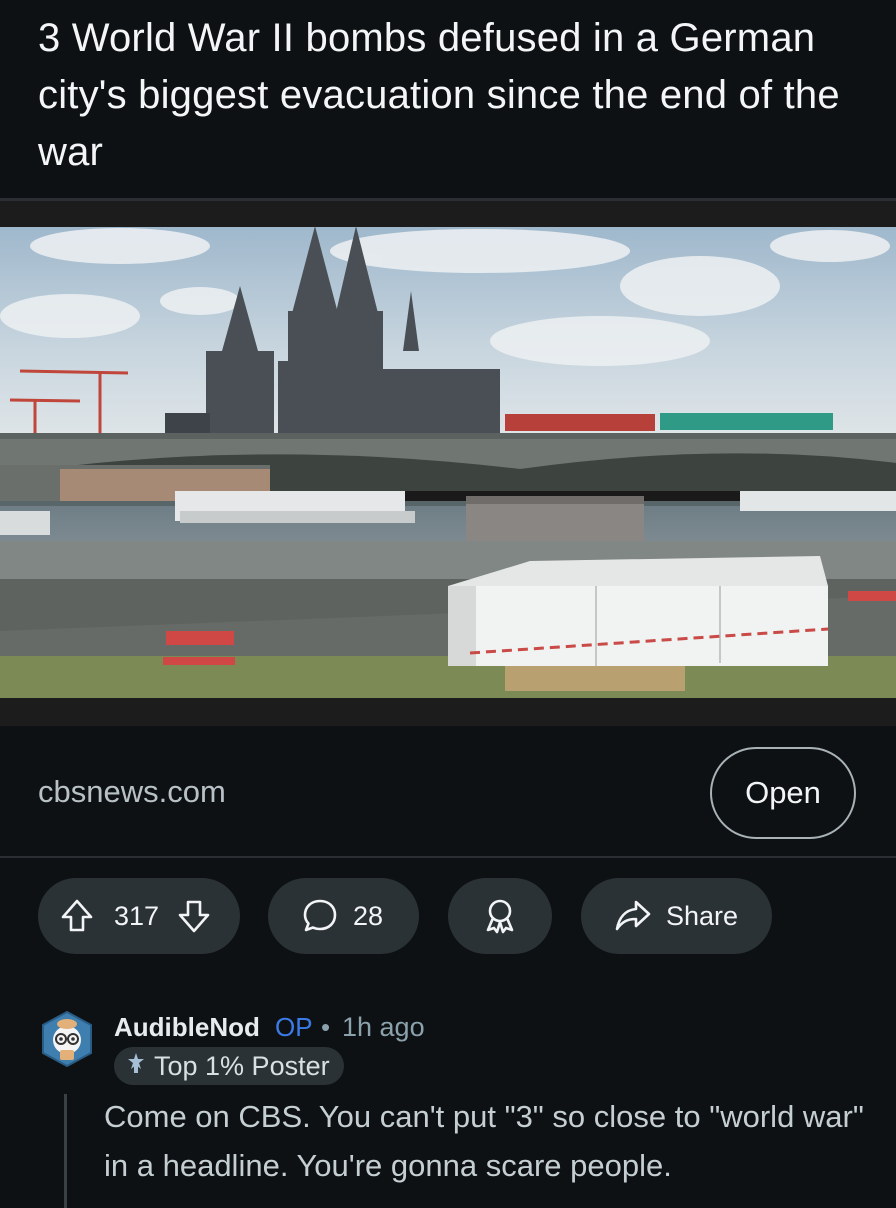 The width and height of the screenshot is (896, 1208). What do you see at coordinates (294, 1027) in the screenshot?
I see `op-badge: OP` at bounding box center [294, 1027].